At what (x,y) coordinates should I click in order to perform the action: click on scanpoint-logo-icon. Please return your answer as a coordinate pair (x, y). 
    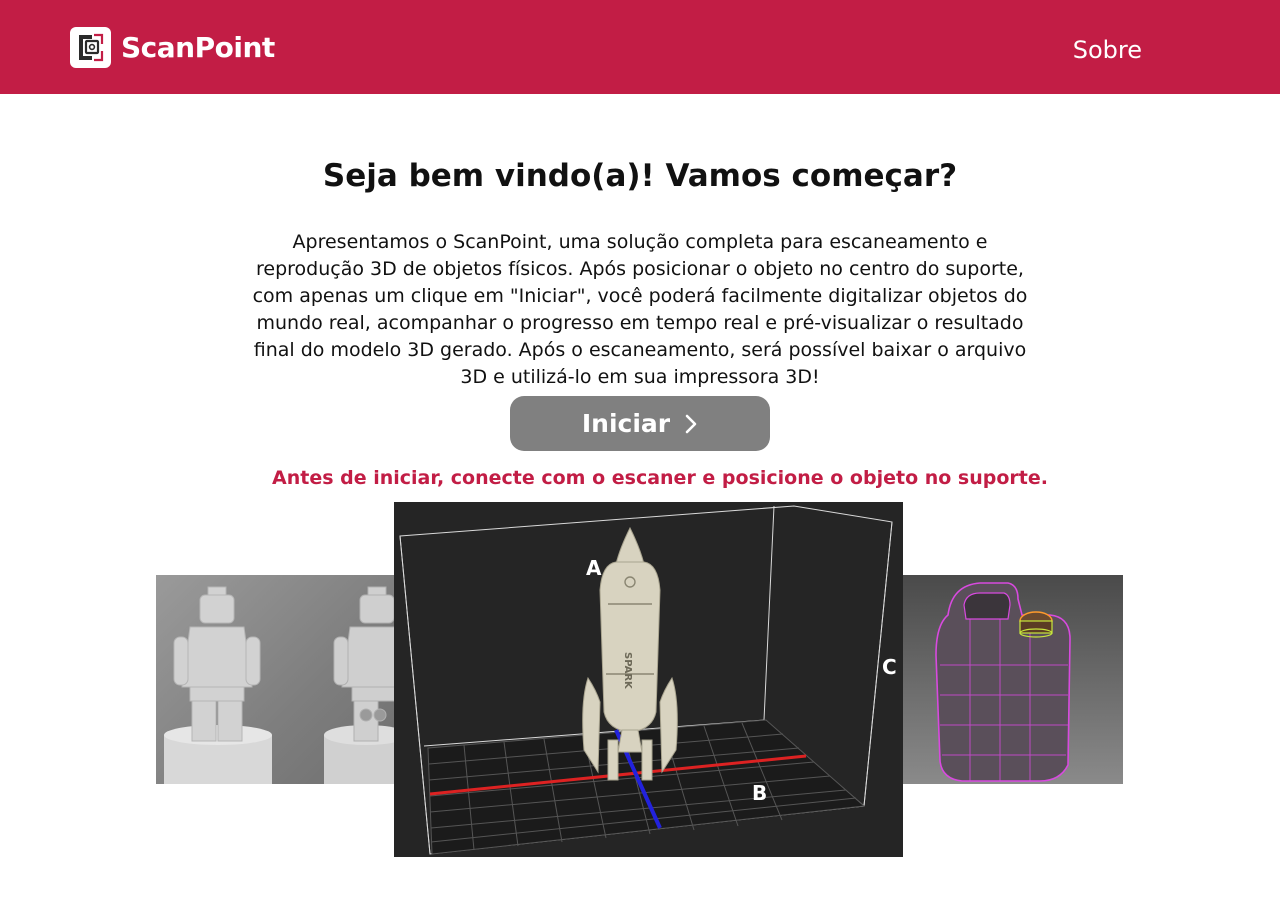
    Looking at the image, I should click on (90, 47).